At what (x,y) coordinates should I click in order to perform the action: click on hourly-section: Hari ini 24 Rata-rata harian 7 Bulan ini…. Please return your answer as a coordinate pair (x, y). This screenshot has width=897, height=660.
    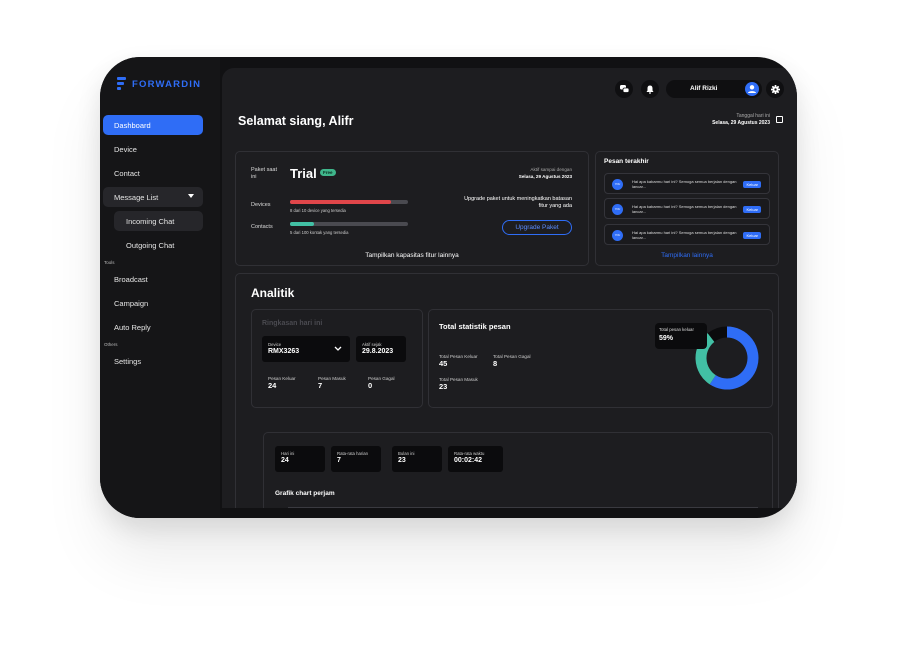
    Looking at the image, I should click on (518, 470).